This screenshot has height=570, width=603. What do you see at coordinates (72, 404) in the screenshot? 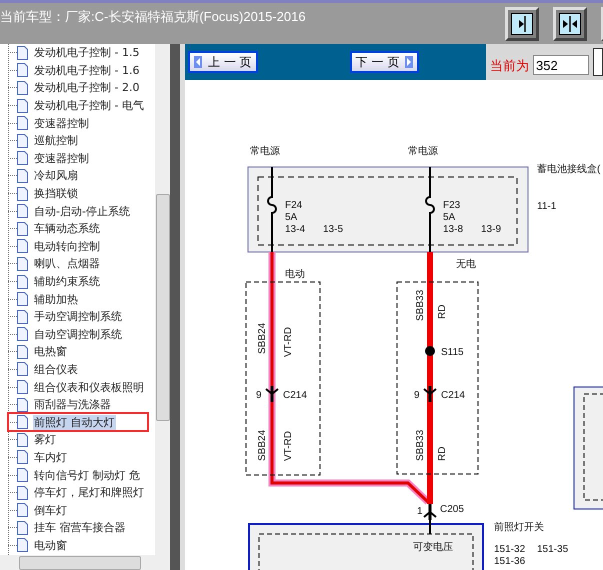
I see `tree-item: 雨刮器与洗涤器` at bounding box center [72, 404].